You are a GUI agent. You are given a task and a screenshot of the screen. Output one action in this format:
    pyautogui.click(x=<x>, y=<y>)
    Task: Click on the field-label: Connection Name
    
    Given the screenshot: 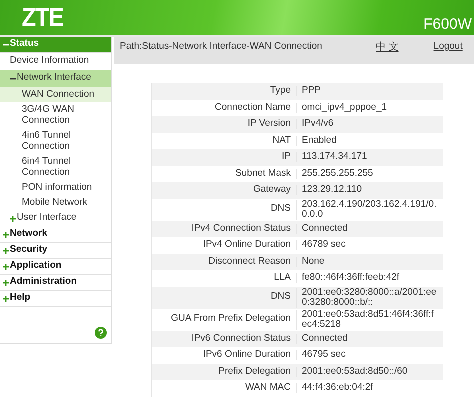 What is the action you would take?
    pyautogui.click(x=253, y=107)
    